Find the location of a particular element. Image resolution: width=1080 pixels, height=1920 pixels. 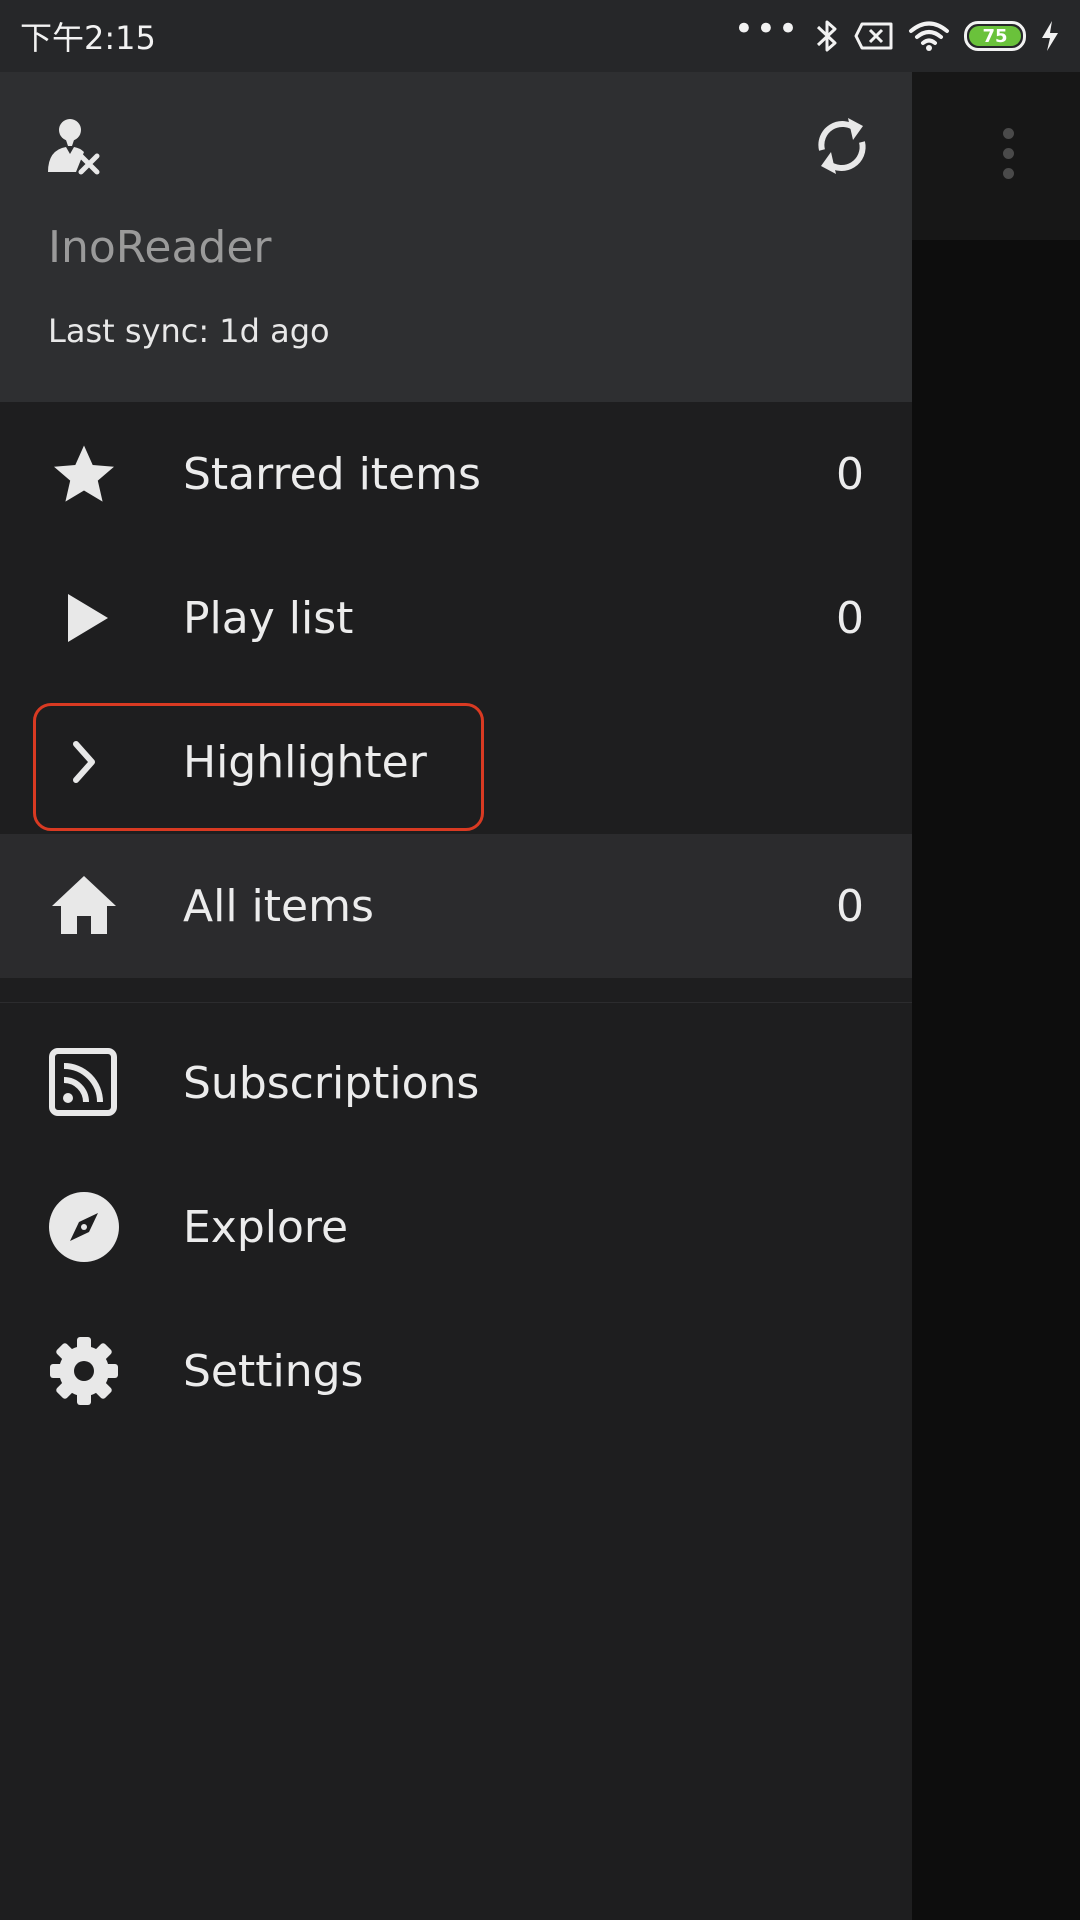

home-icon is located at coordinates (84, 906).